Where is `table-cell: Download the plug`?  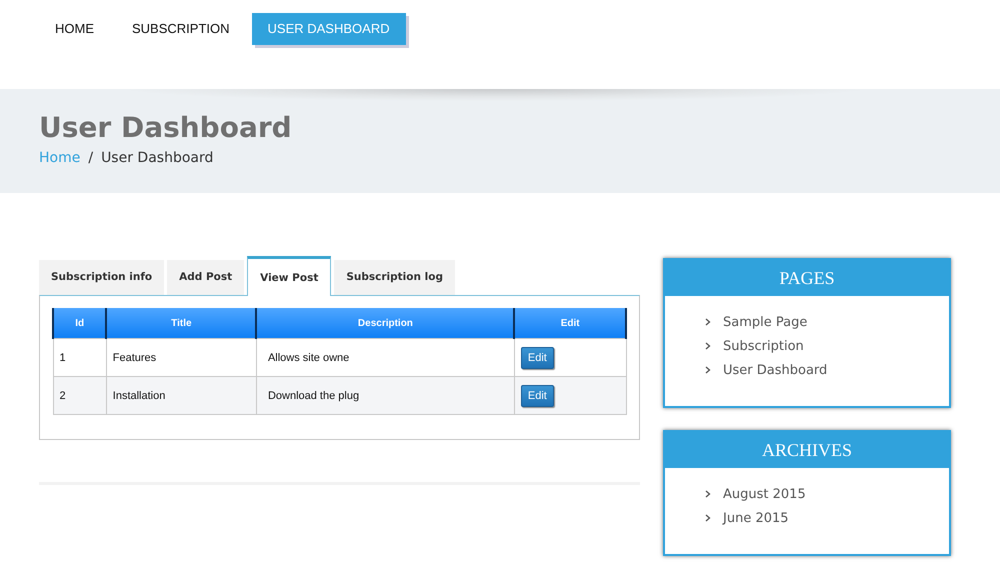
table-cell: Download the plug is located at coordinates (385, 395).